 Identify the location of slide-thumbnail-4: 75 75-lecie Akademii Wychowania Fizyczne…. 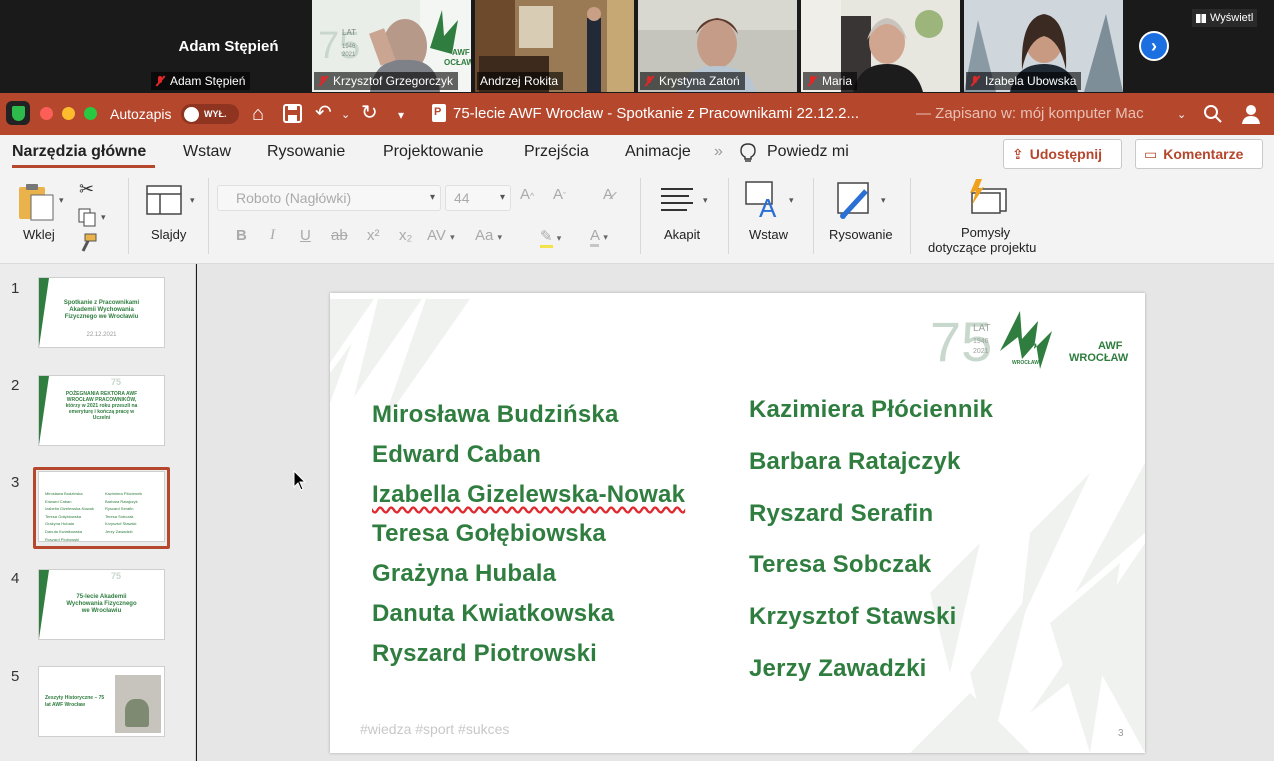
(101, 604).